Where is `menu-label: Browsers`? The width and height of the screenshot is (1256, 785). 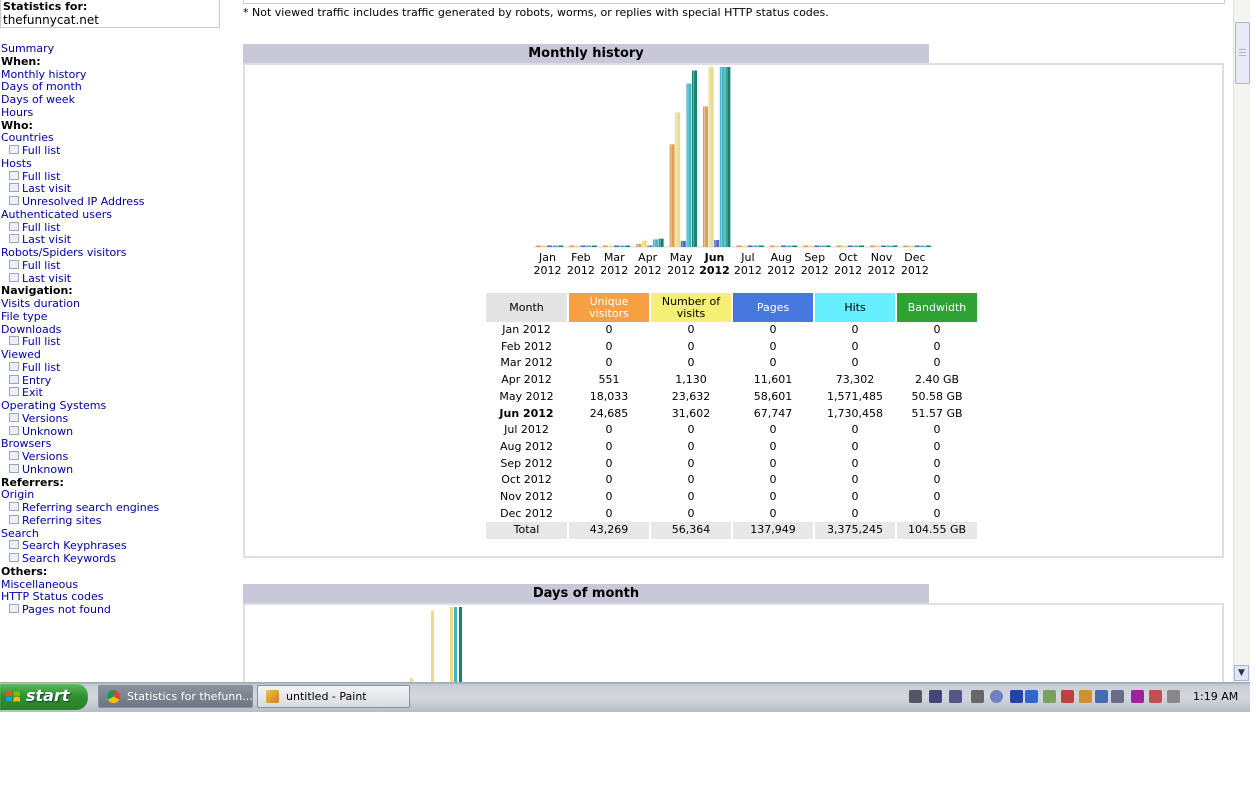
menu-label: Browsers is located at coordinates (26, 444).